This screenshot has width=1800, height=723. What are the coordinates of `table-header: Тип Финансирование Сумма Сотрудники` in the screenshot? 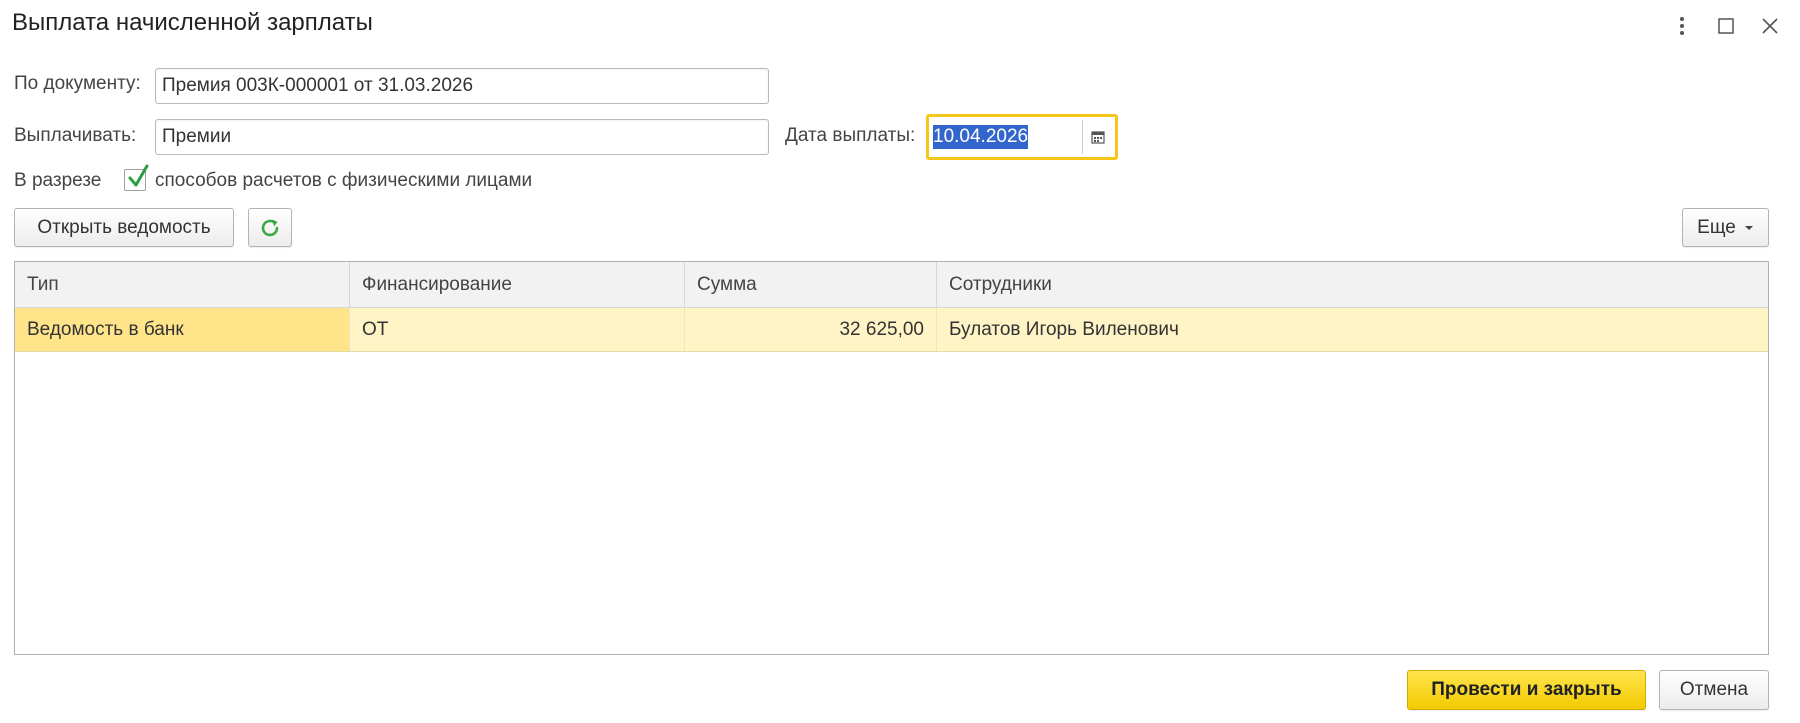 It's located at (891, 285).